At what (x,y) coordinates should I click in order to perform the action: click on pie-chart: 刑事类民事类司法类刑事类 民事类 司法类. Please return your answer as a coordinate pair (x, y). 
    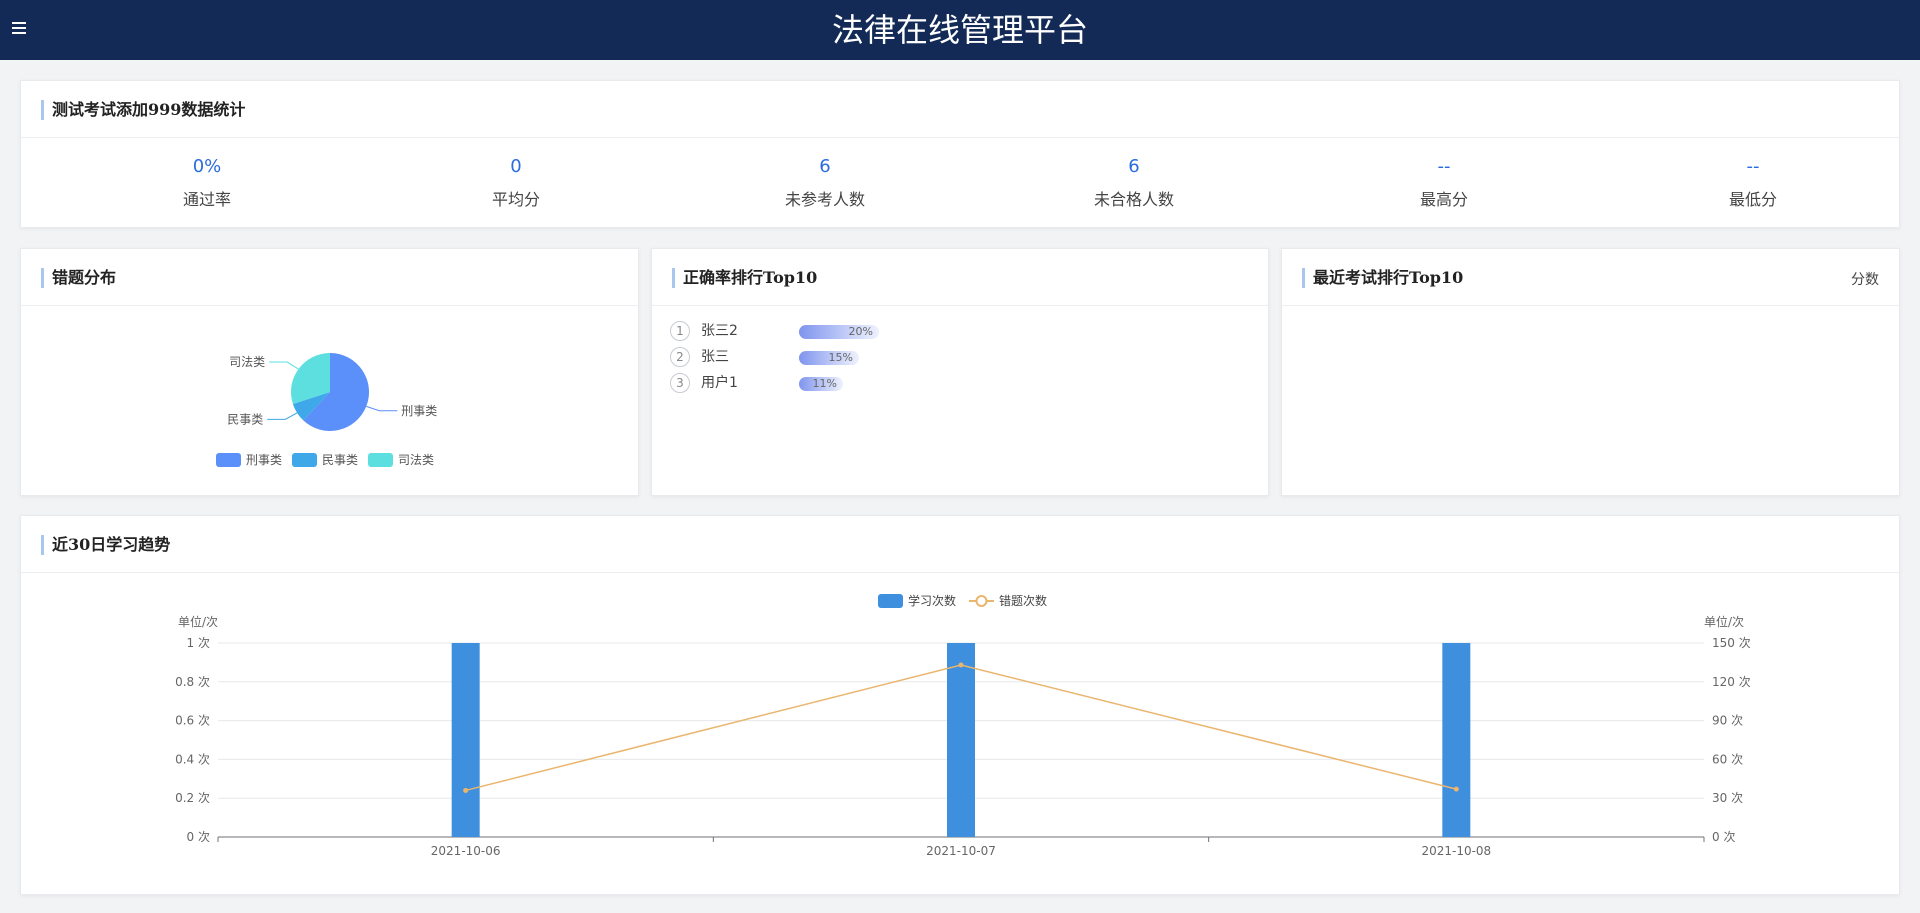
    Looking at the image, I should click on (326, 410).